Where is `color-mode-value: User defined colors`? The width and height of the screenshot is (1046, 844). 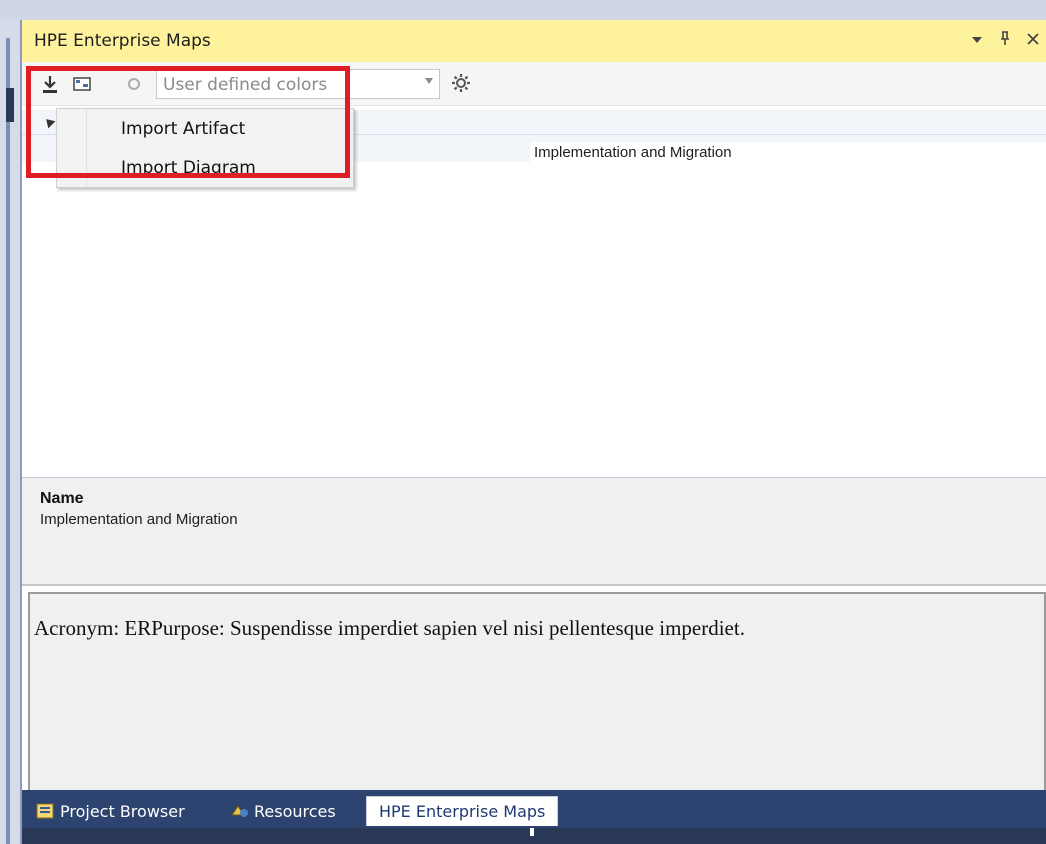
color-mode-value: User defined colors is located at coordinates (245, 85).